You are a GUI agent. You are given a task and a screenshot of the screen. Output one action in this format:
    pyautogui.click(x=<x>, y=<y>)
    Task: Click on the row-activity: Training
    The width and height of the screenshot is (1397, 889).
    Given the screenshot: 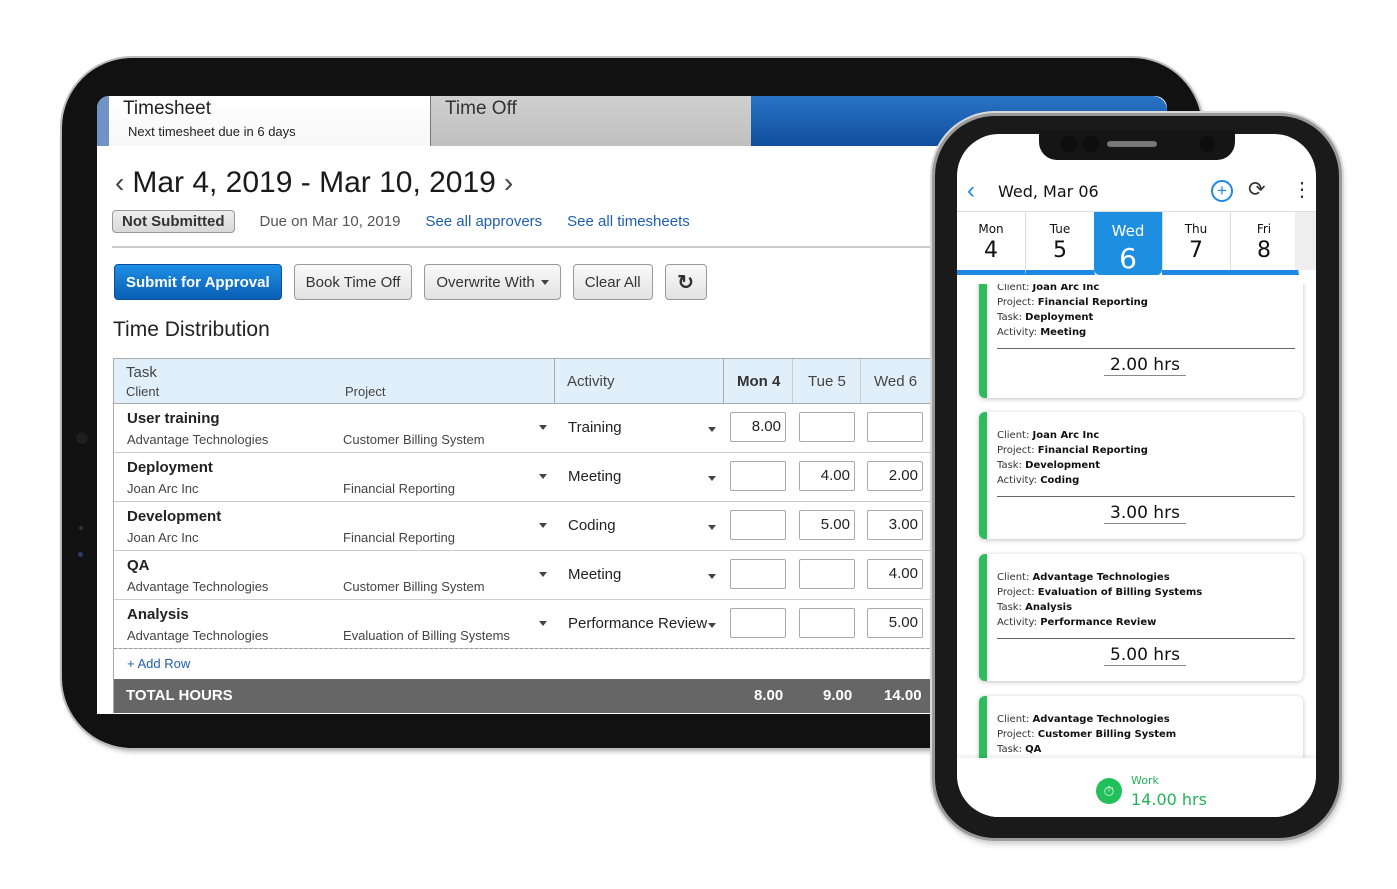 What is the action you would take?
    pyautogui.click(x=595, y=427)
    